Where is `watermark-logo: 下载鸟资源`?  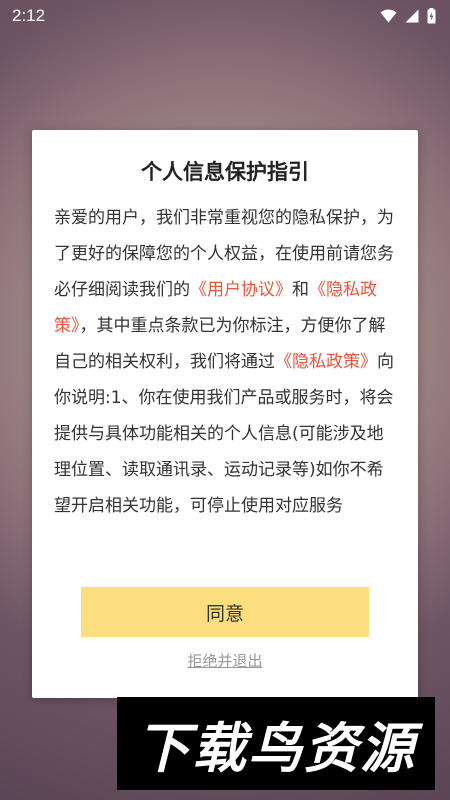 watermark-logo: 下载鸟资源 is located at coordinates (276, 743).